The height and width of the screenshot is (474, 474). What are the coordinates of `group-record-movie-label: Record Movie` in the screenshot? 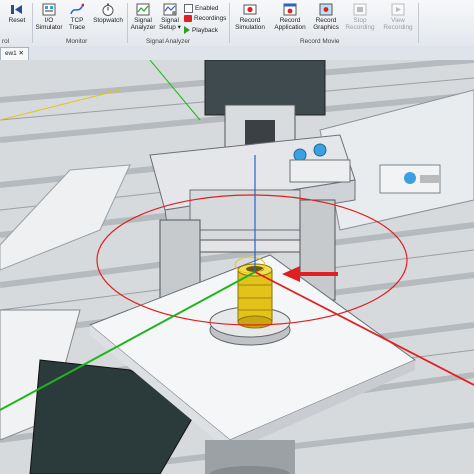 It's located at (320, 41).